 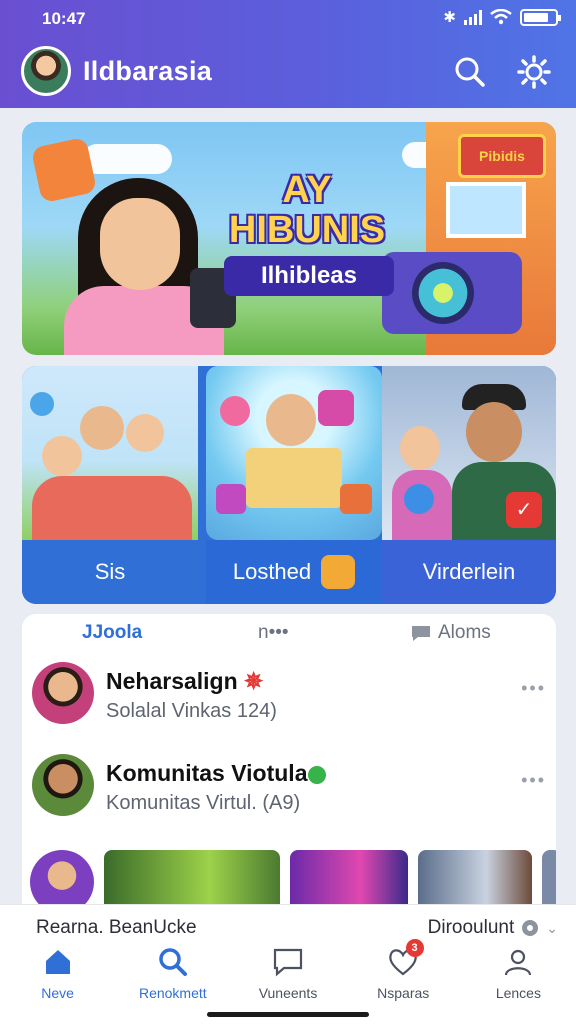 I want to click on strip-left-text: Rearna. BeanUcke, so click(x=116, y=928).